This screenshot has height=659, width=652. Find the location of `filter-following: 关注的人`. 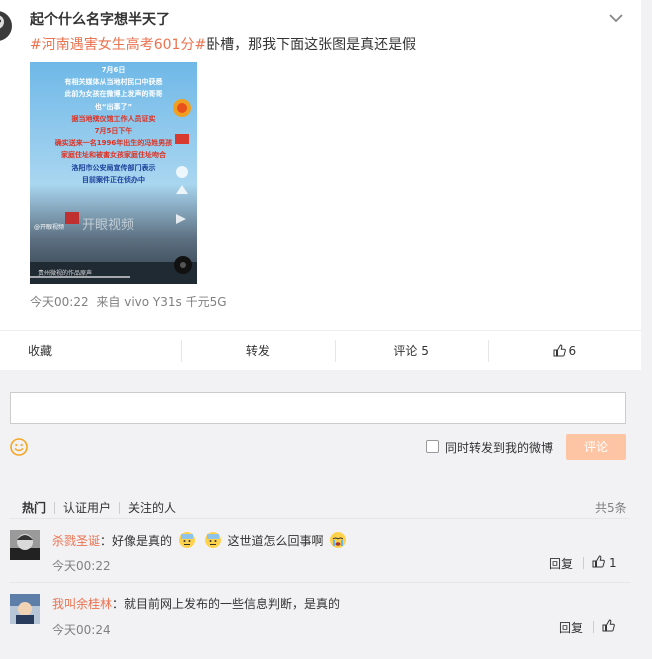

filter-following: 关注的人 is located at coordinates (152, 507).